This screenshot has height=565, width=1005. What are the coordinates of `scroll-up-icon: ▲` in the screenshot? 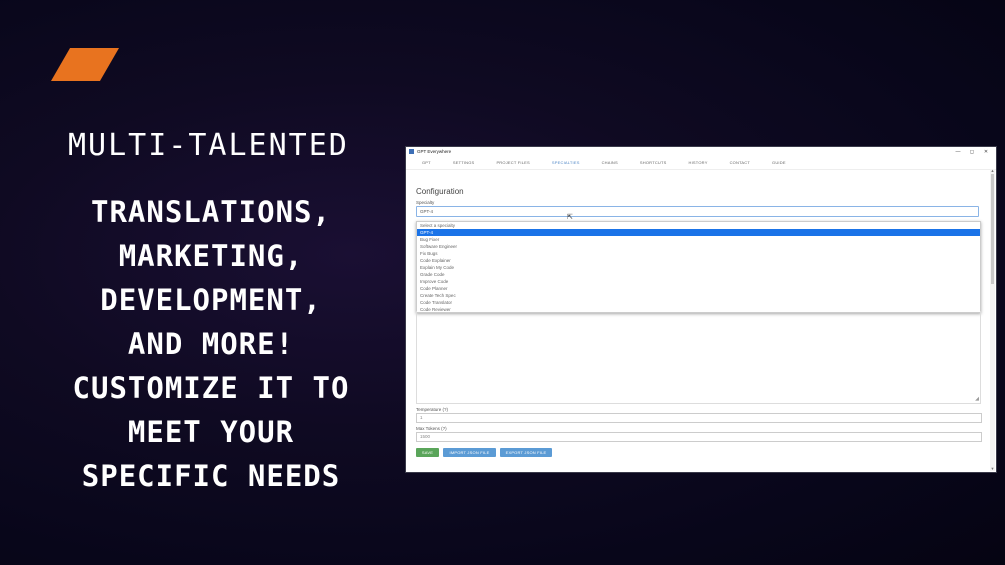 It's located at (992, 171).